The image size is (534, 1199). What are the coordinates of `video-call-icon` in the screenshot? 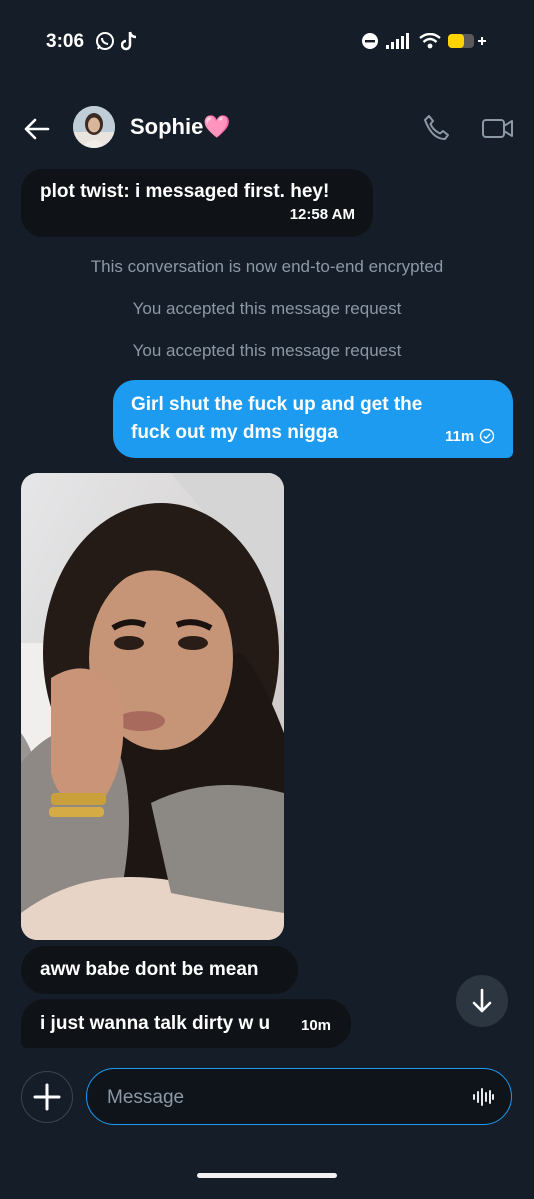 It's located at (498, 128).